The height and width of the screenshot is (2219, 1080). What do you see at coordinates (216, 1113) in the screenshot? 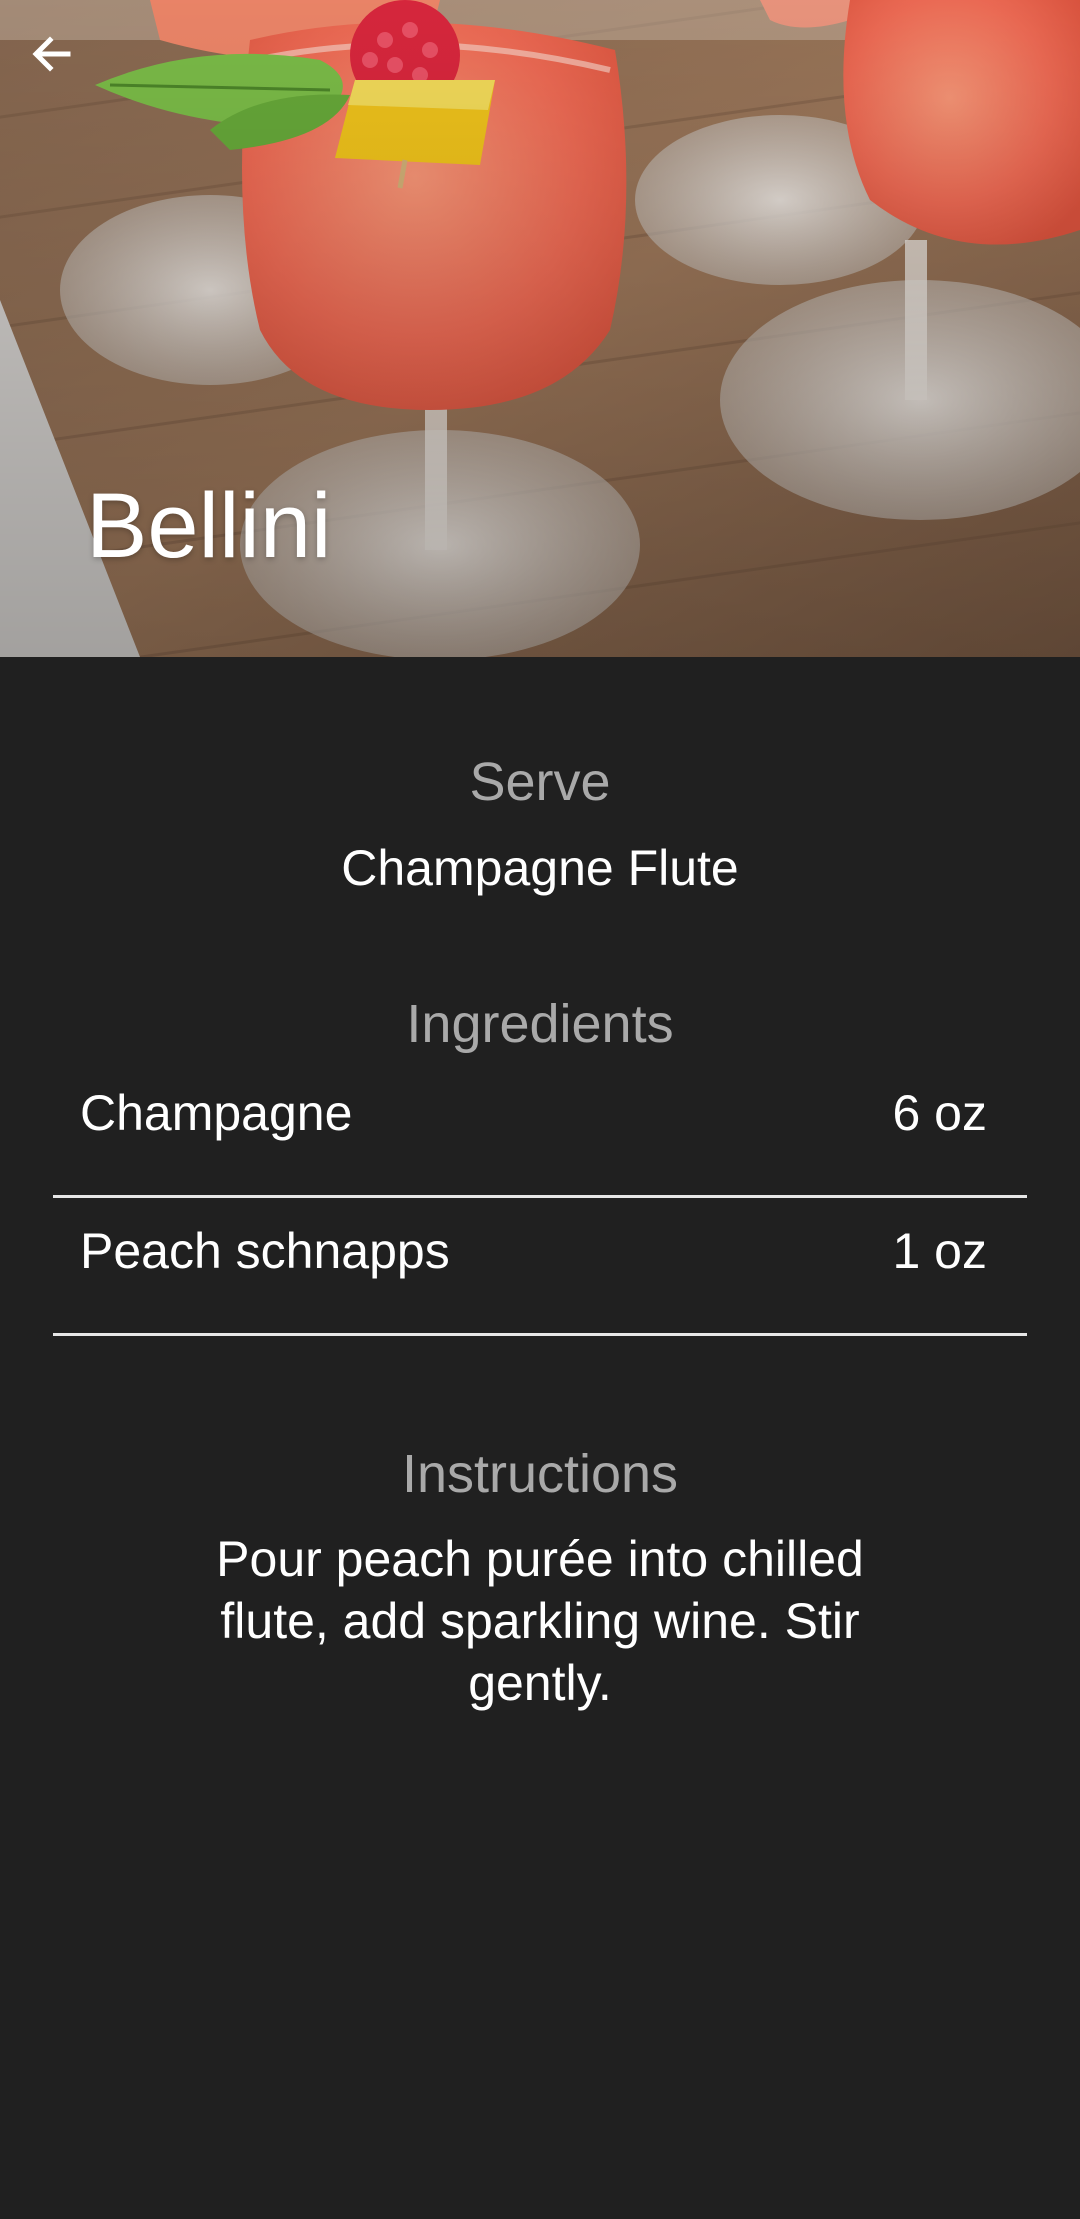
I see `ingredient-name: Champagne` at bounding box center [216, 1113].